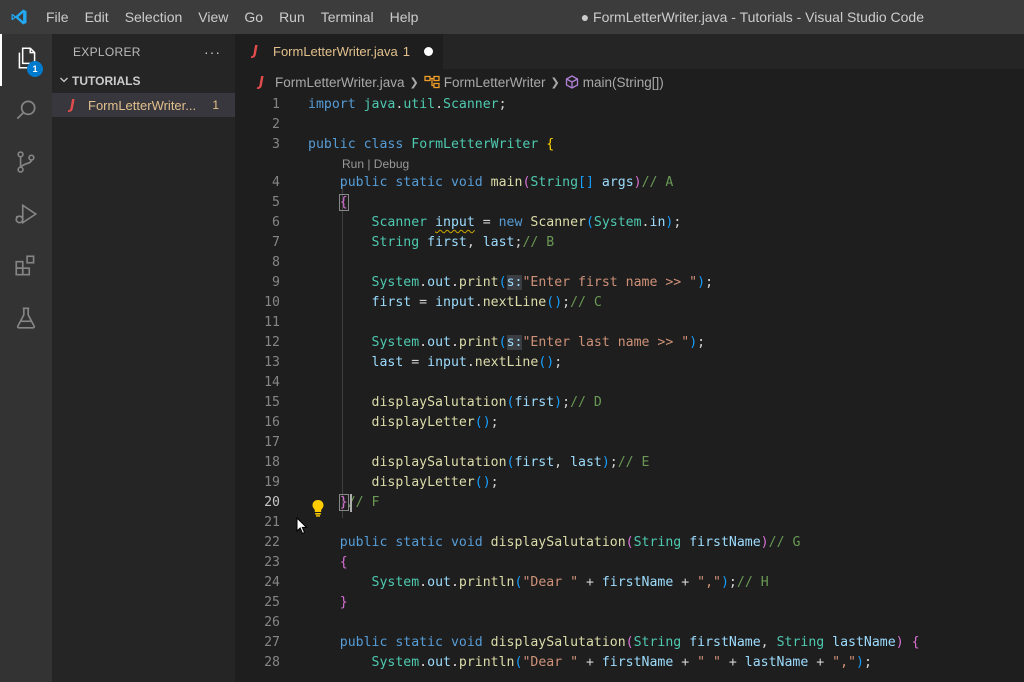 This screenshot has width=1024, height=682. Describe the element at coordinates (272, 602) in the screenshot. I see `line-number: 25` at that location.